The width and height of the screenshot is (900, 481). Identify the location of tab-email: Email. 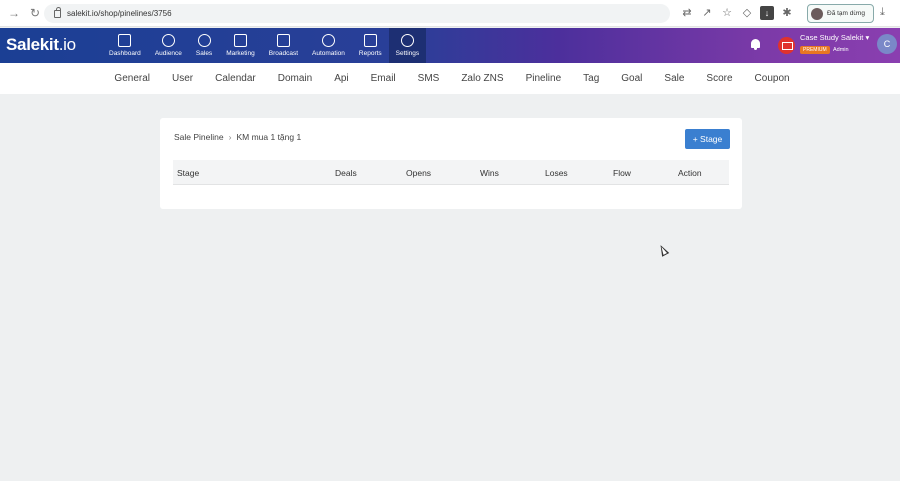
(383, 78).